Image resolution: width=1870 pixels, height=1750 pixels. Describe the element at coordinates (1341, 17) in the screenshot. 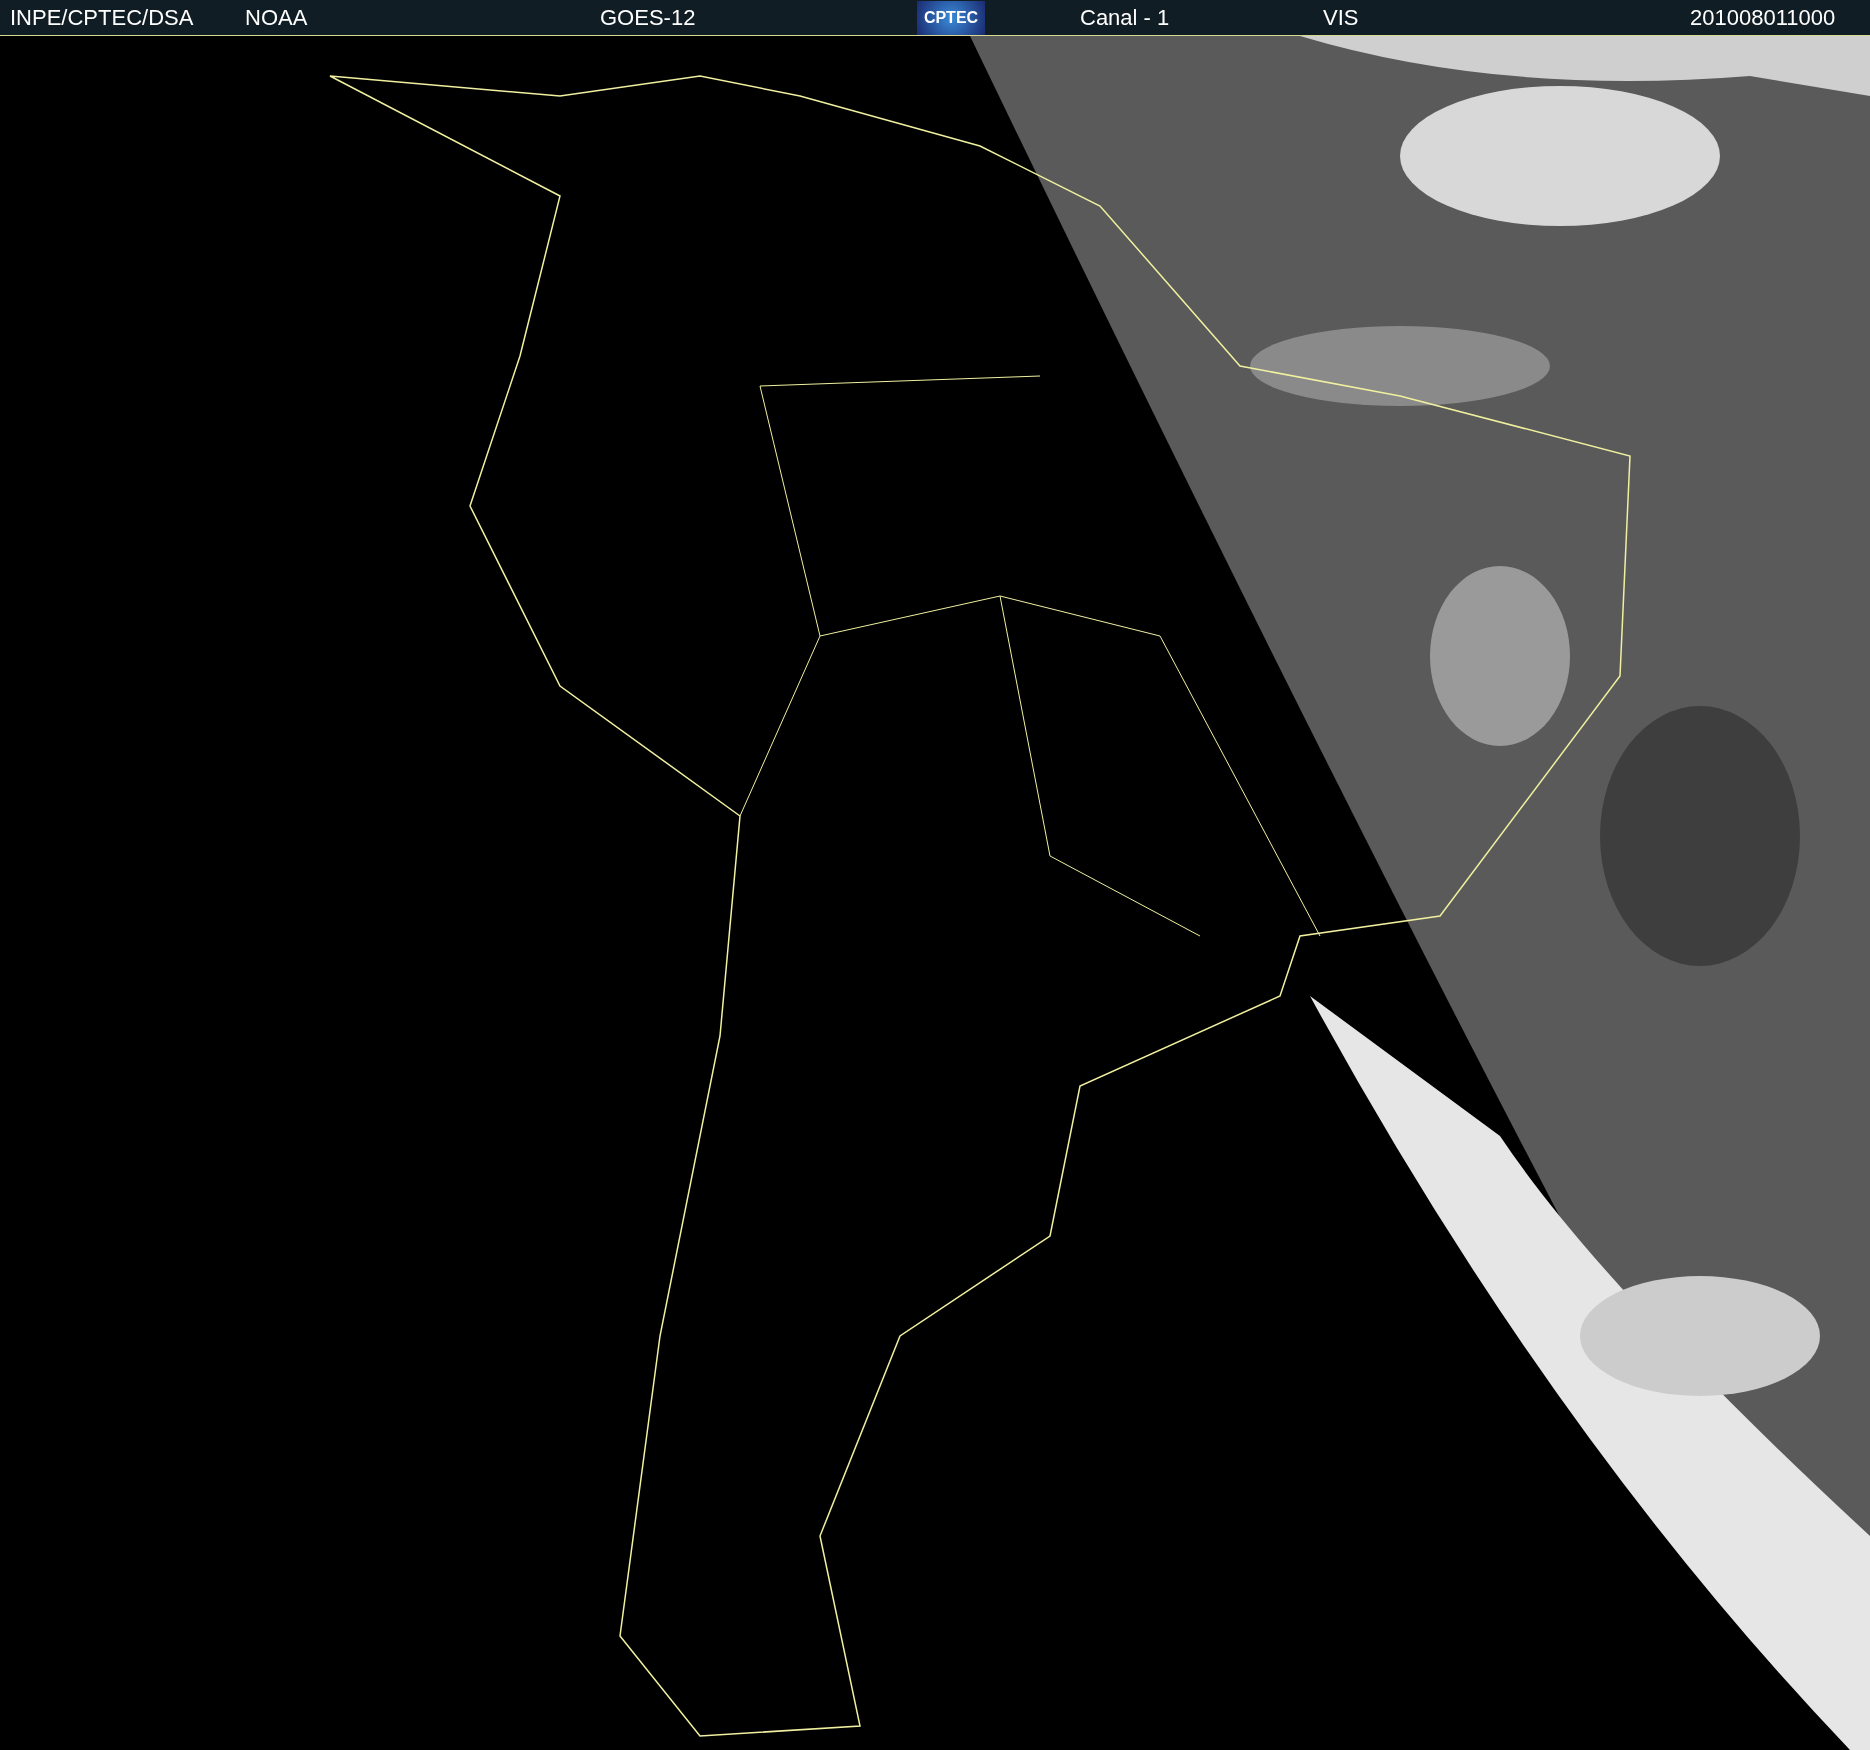

I see `band-label: VIS` at that location.